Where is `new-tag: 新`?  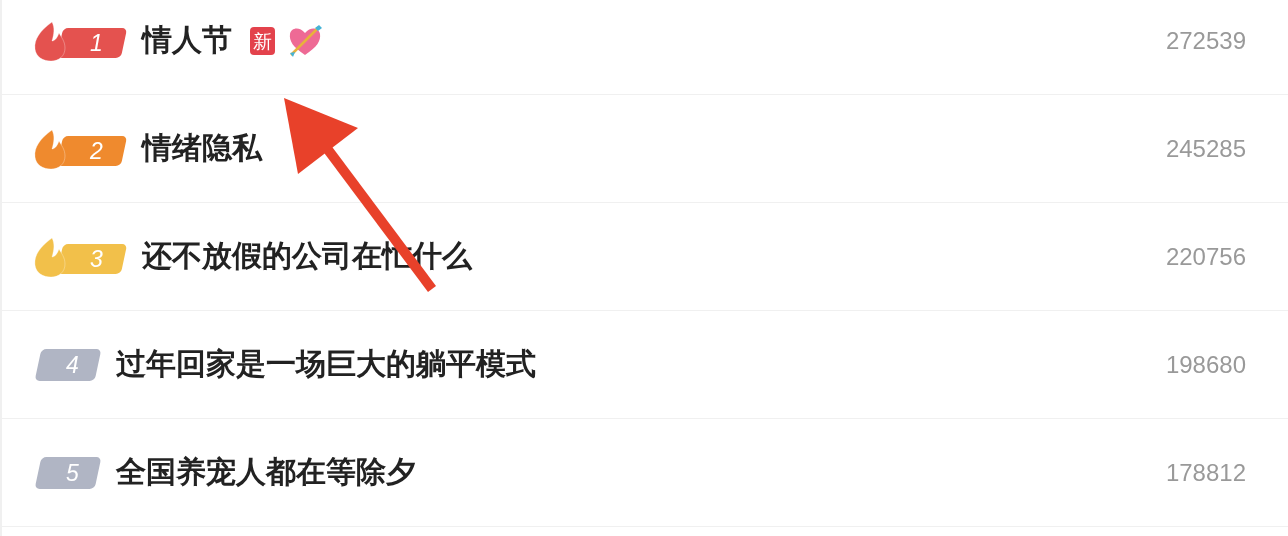
new-tag: 新 is located at coordinates (262, 40).